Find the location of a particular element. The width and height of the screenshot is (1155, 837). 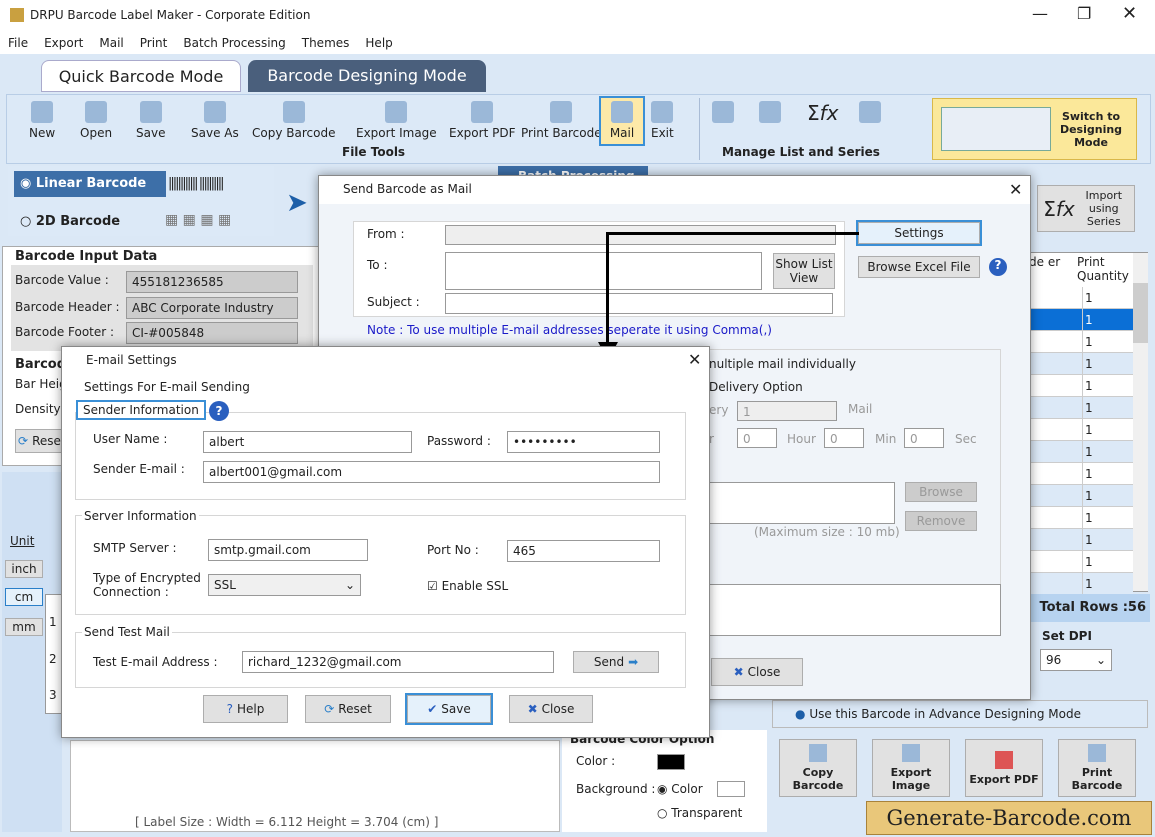

new-icon is located at coordinates (42, 112).